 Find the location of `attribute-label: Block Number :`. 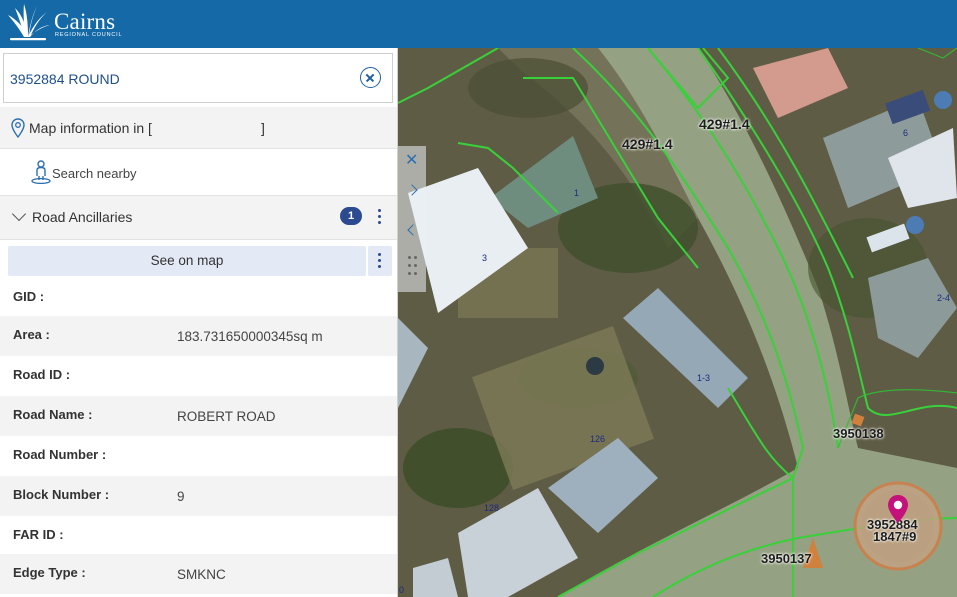

attribute-label: Block Number : is located at coordinates (61, 494).